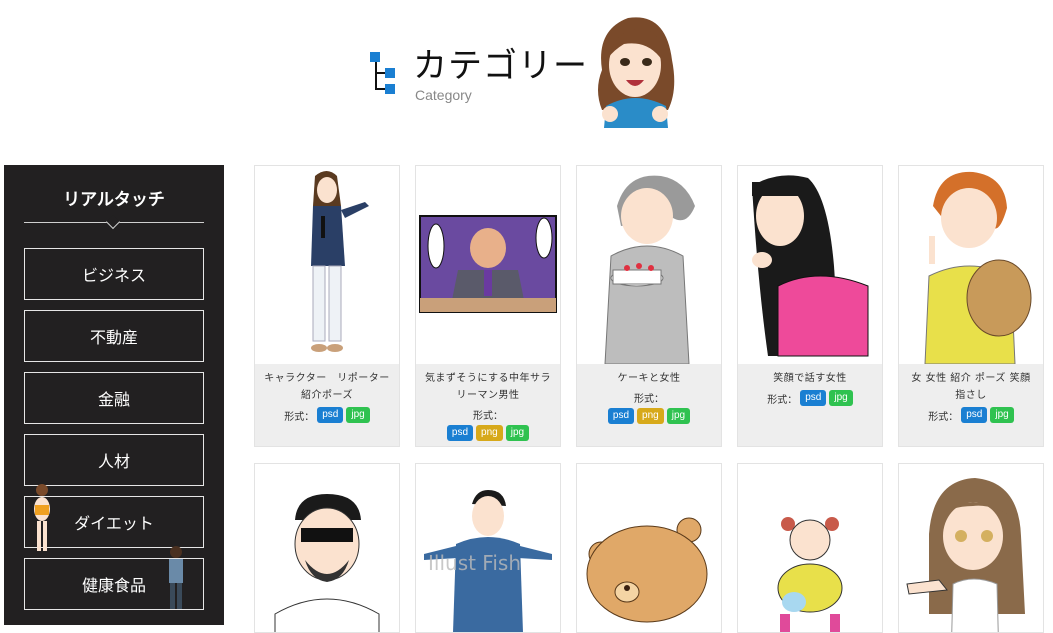  I want to click on sidebar-item-label: ダイエット, so click(114, 523).